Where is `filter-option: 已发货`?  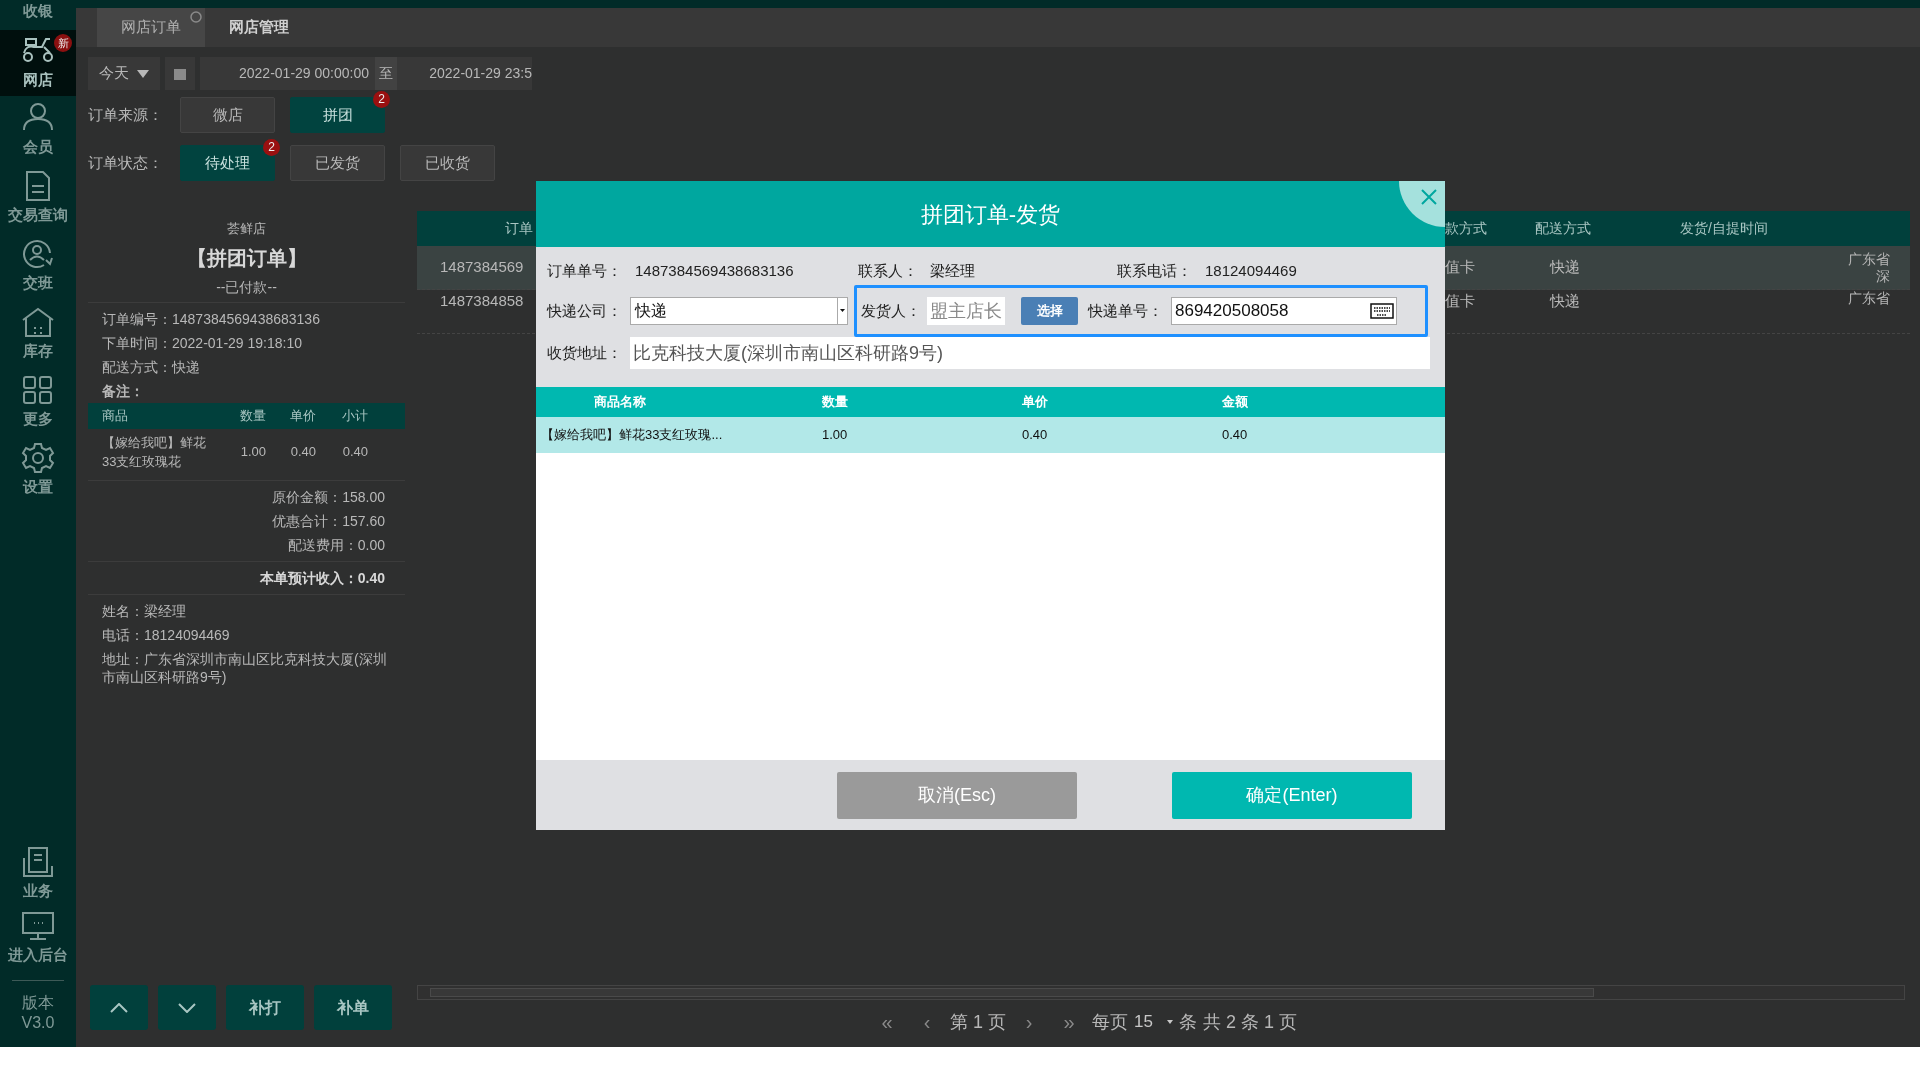 filter-option: 已发货 is located at coordinates (337, 163).